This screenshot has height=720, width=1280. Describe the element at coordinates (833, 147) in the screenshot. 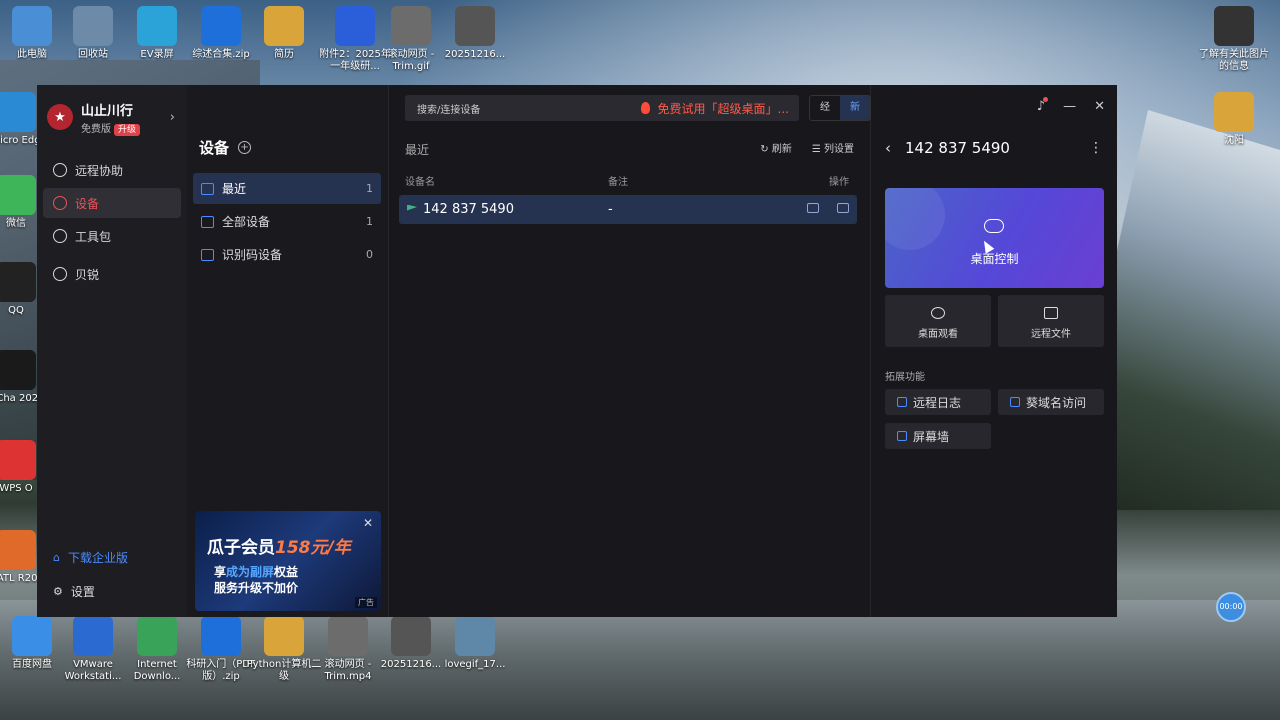

I see `column-settings-button: ☰ 列设置` at that location.